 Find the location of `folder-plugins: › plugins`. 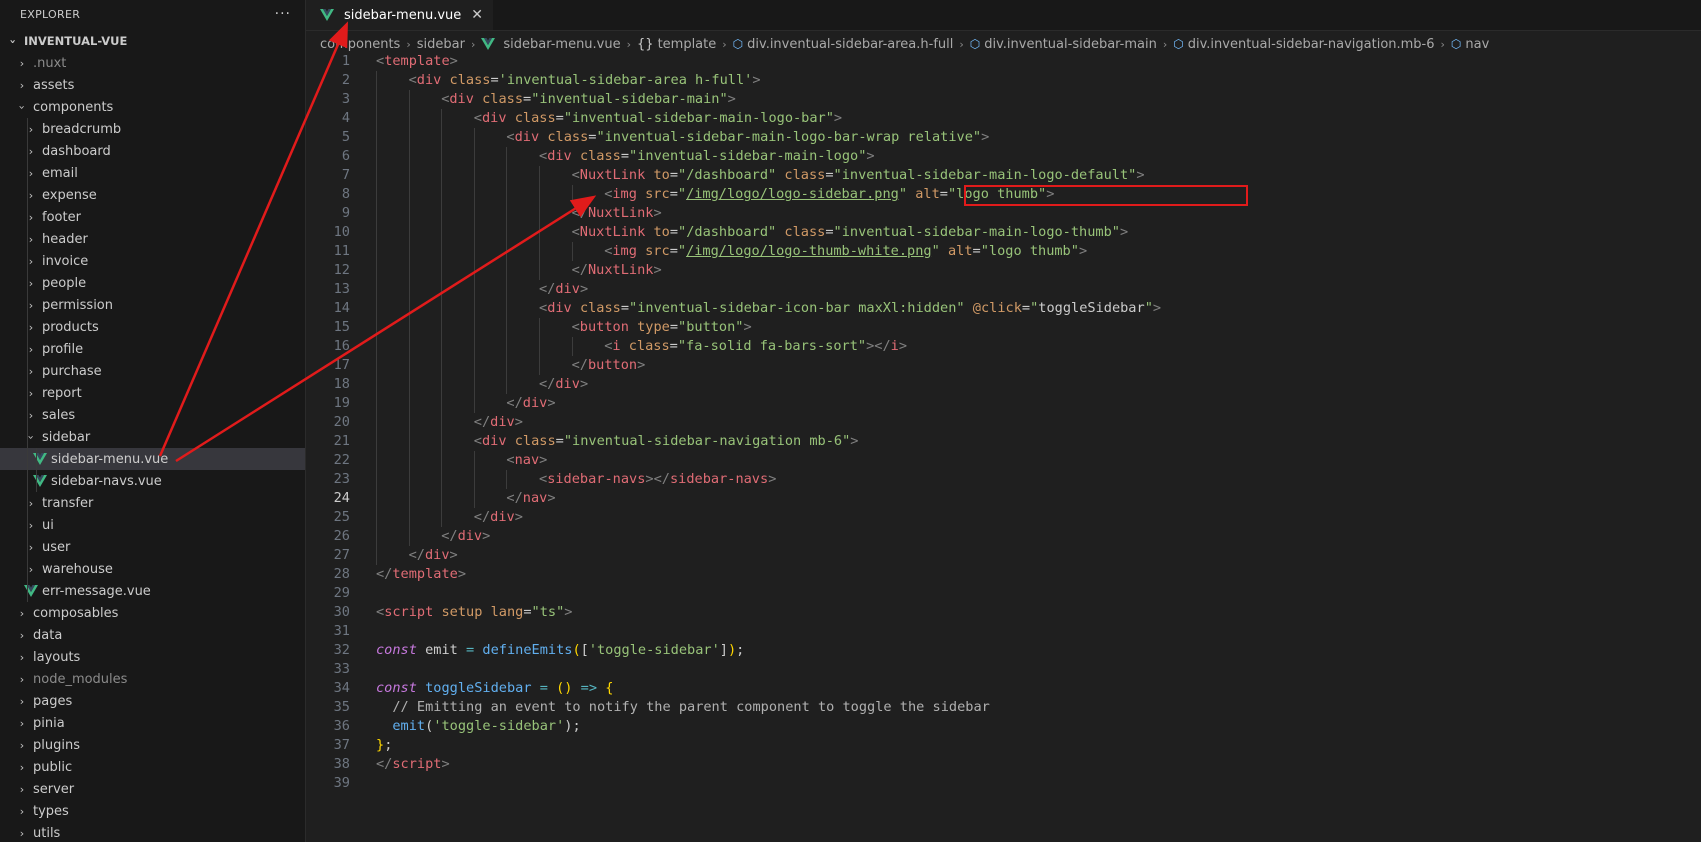

folder-plugins: › plugins is located at coordinates (152, 745).